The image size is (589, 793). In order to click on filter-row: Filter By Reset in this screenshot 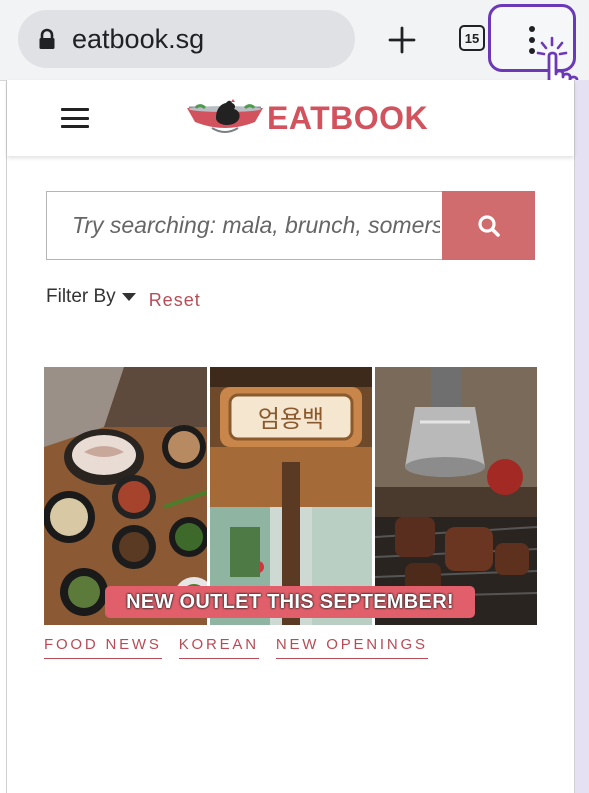, I will do `click(123, 298)`.